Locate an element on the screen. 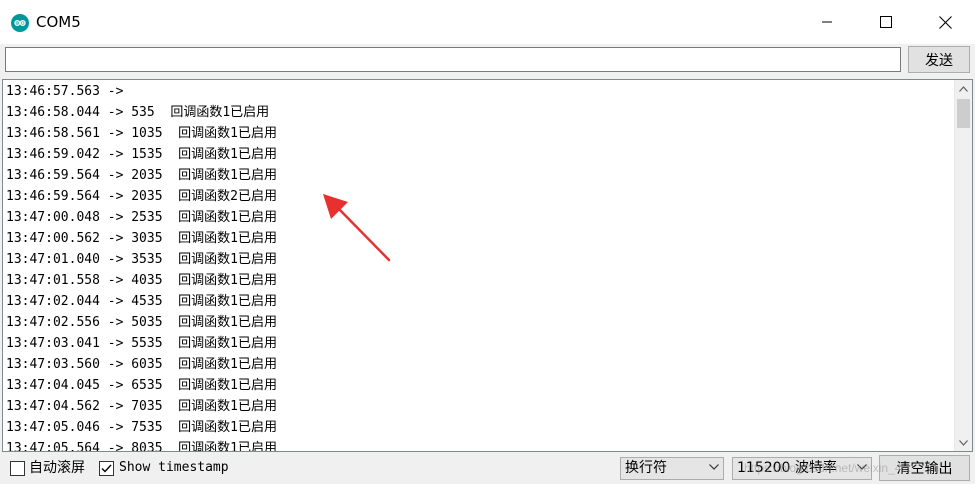  autoscroll-checkbox is located at coordinates (17, 468).